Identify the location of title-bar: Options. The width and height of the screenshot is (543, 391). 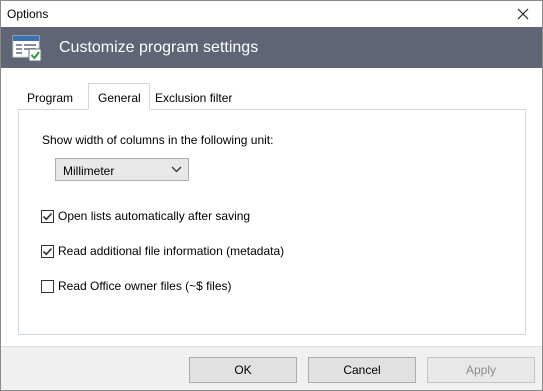
(271, 14).